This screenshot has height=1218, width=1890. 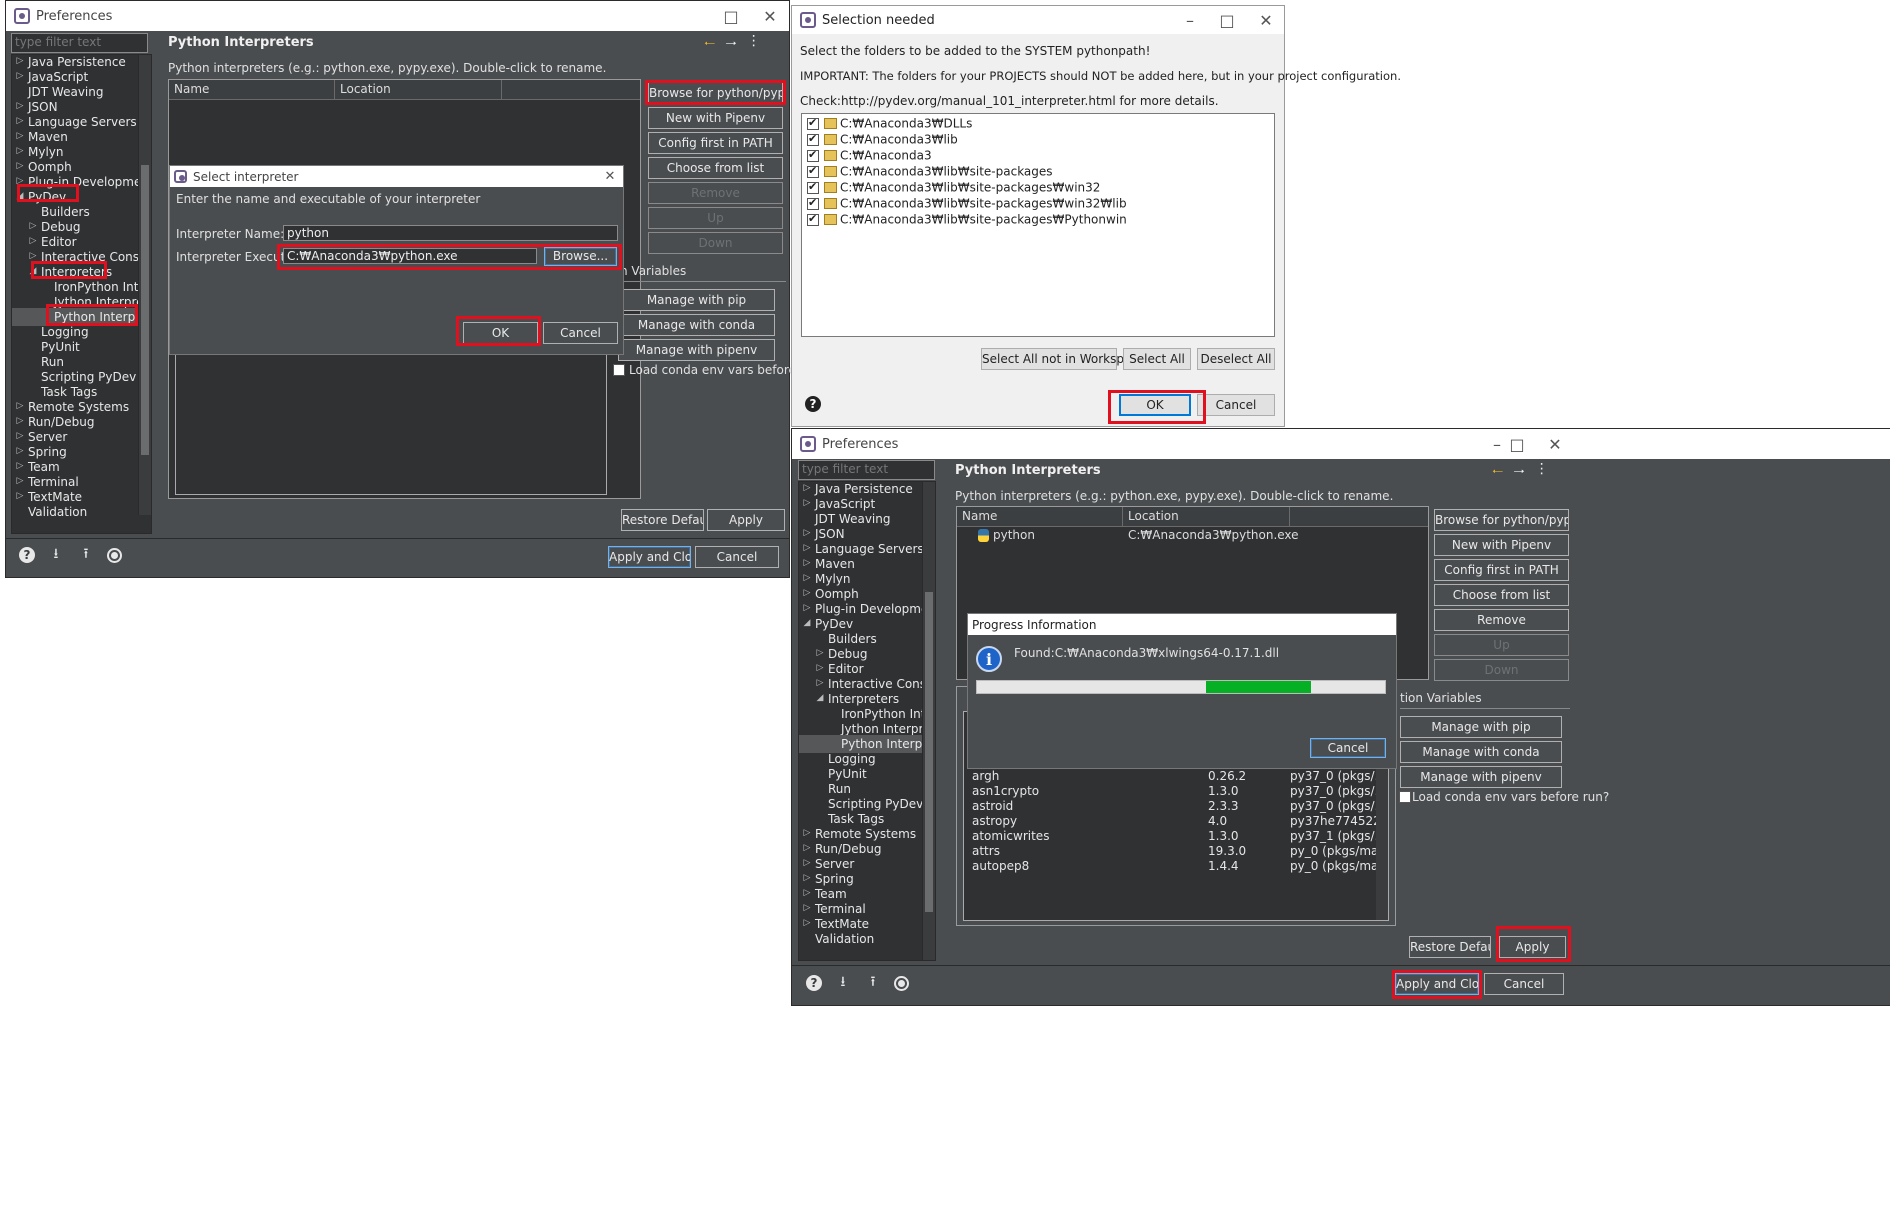 What do you see at coordinates (410, 256) in the screenshot?
I see `exe-input: C:₩Anaconda3₩python.exe` at bounding box center [410, 256].